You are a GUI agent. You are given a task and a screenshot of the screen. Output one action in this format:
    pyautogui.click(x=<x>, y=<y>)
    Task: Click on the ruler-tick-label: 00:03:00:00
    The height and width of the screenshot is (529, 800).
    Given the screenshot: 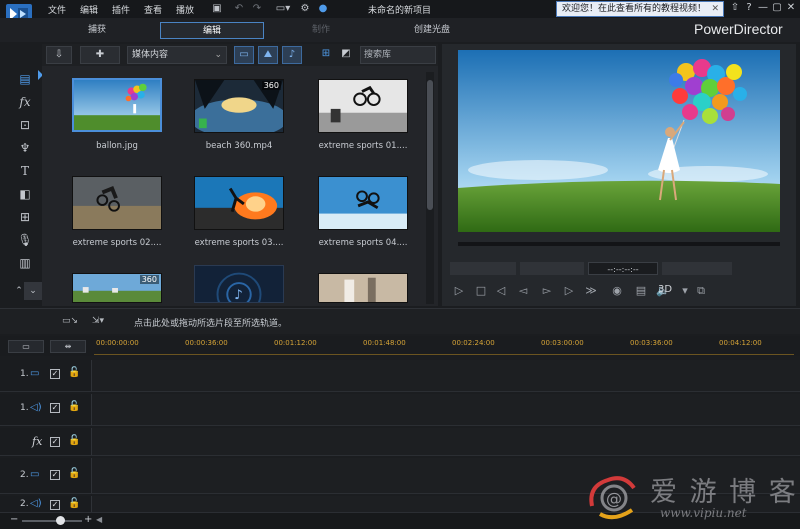 What is the action you would take?
    pyautogui.click(x=562, y=343)
    